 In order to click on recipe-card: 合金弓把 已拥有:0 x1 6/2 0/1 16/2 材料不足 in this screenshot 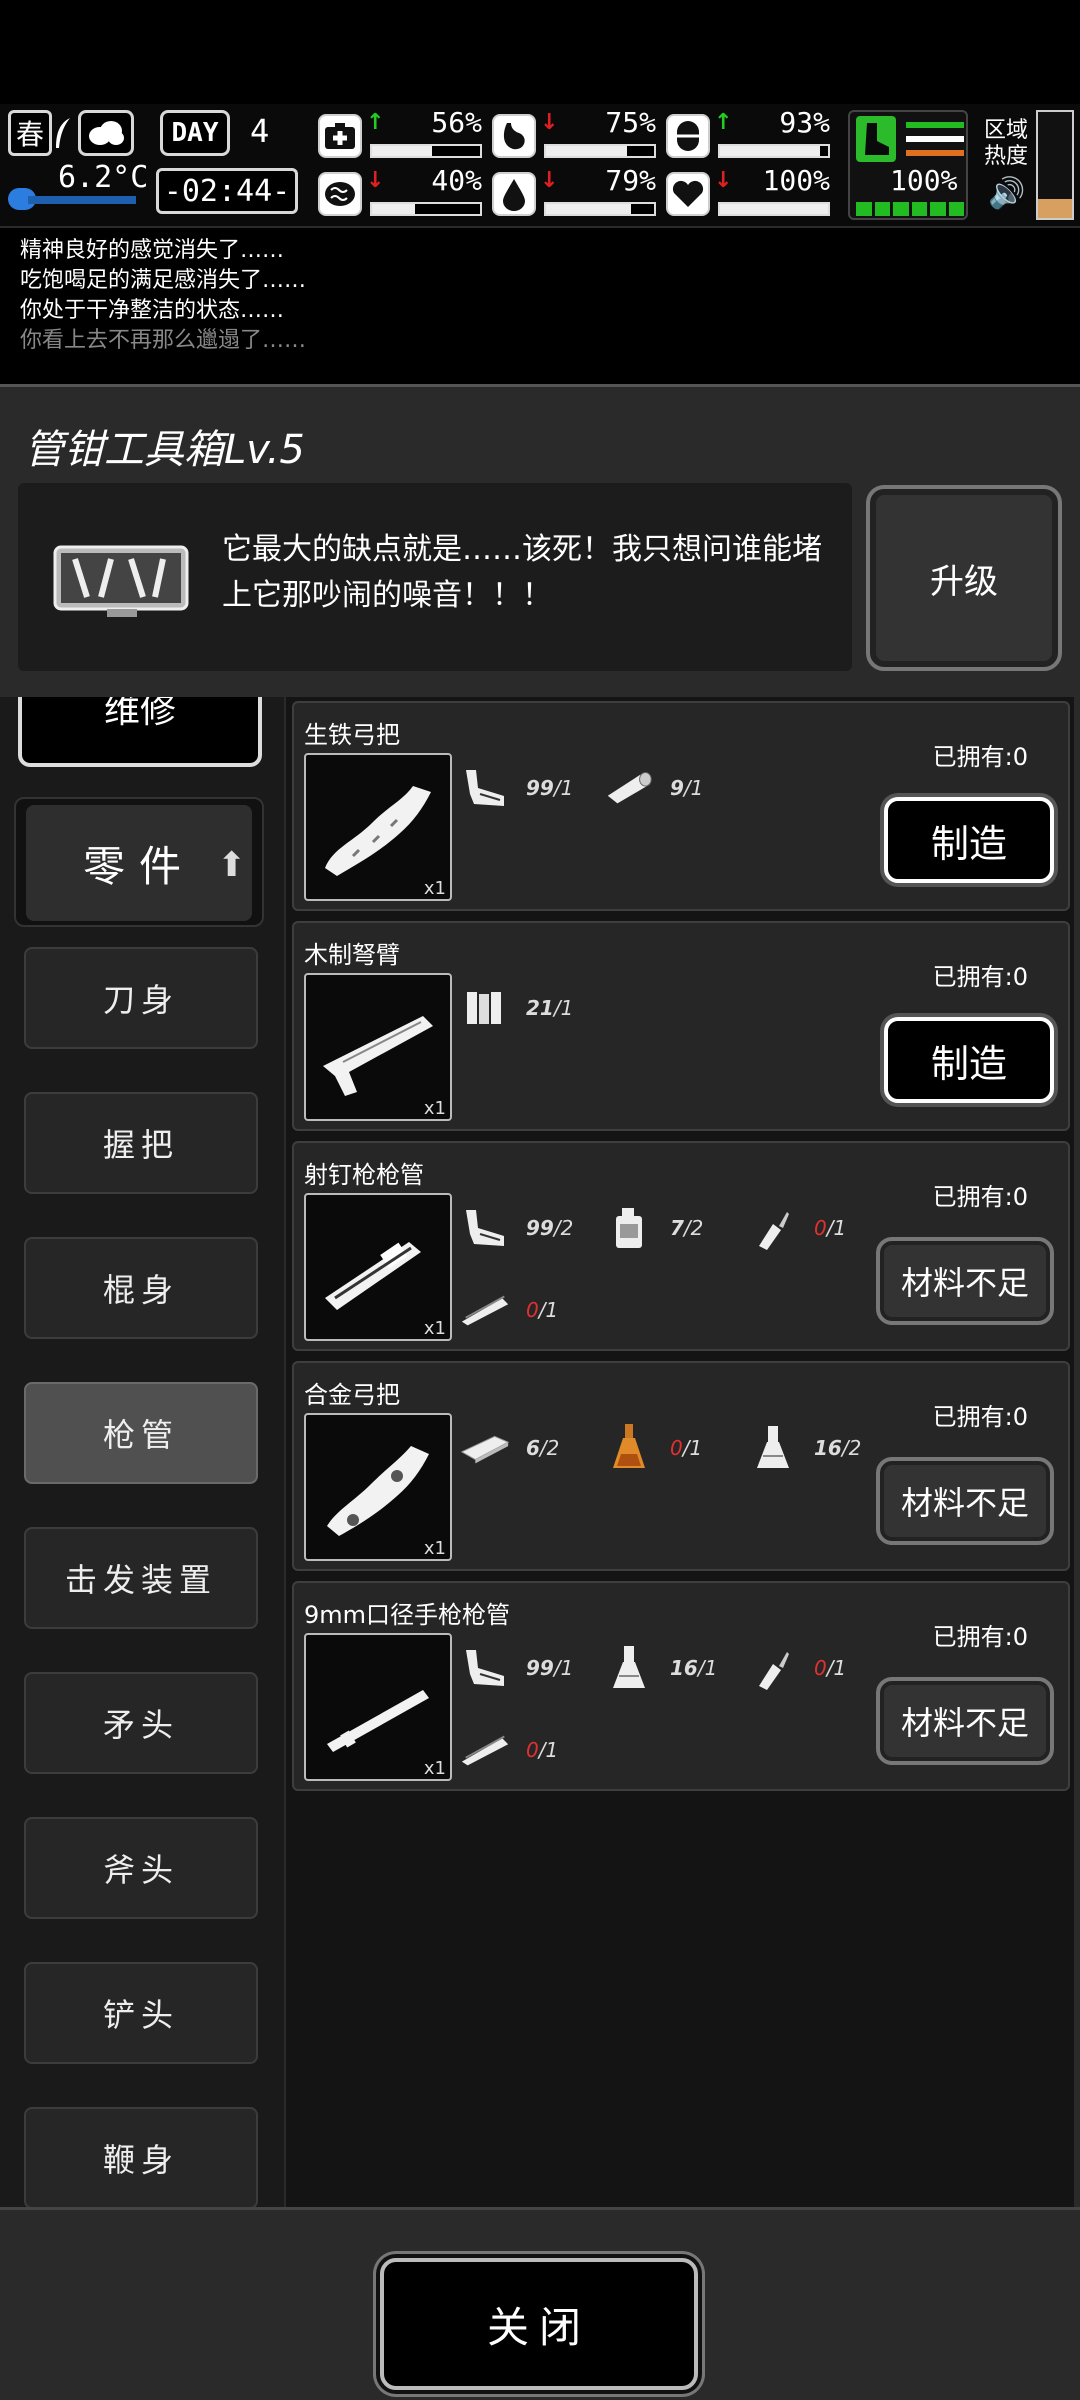, I will do `click(681, 1466)`.